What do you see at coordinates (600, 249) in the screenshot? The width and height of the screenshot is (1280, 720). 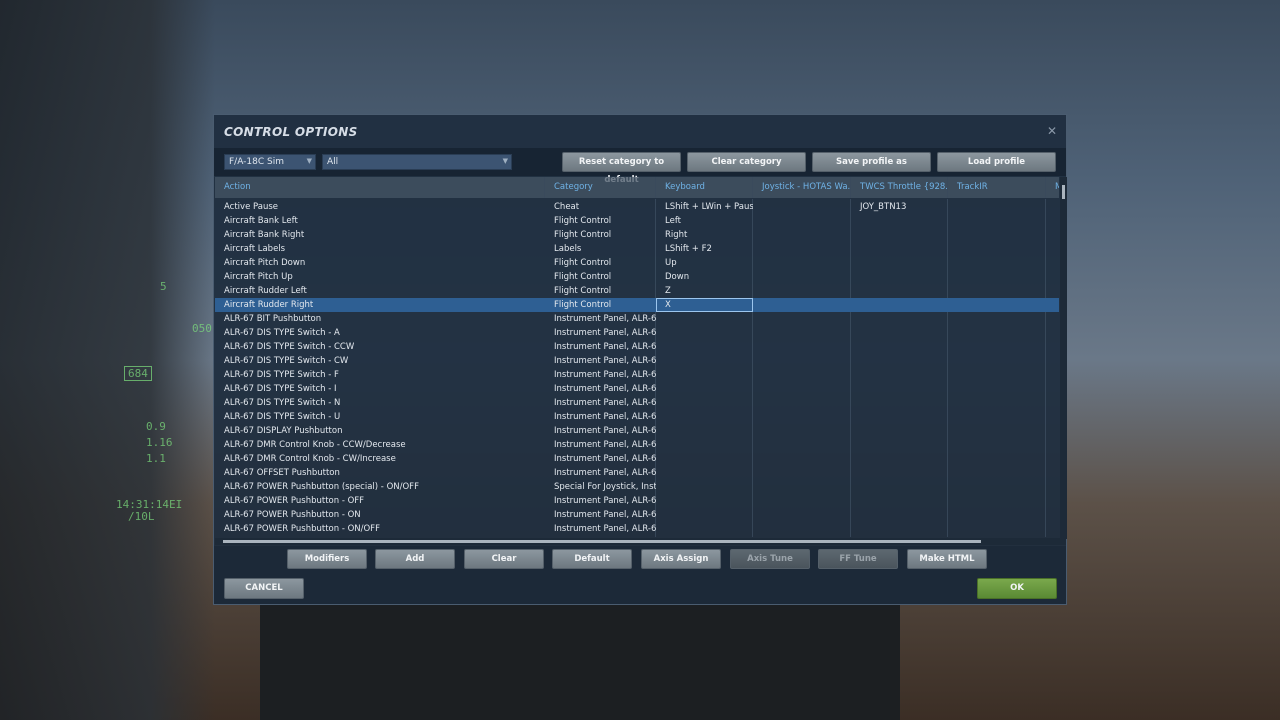 I see `cell-category: Labels` at bounding box center [600, 249].